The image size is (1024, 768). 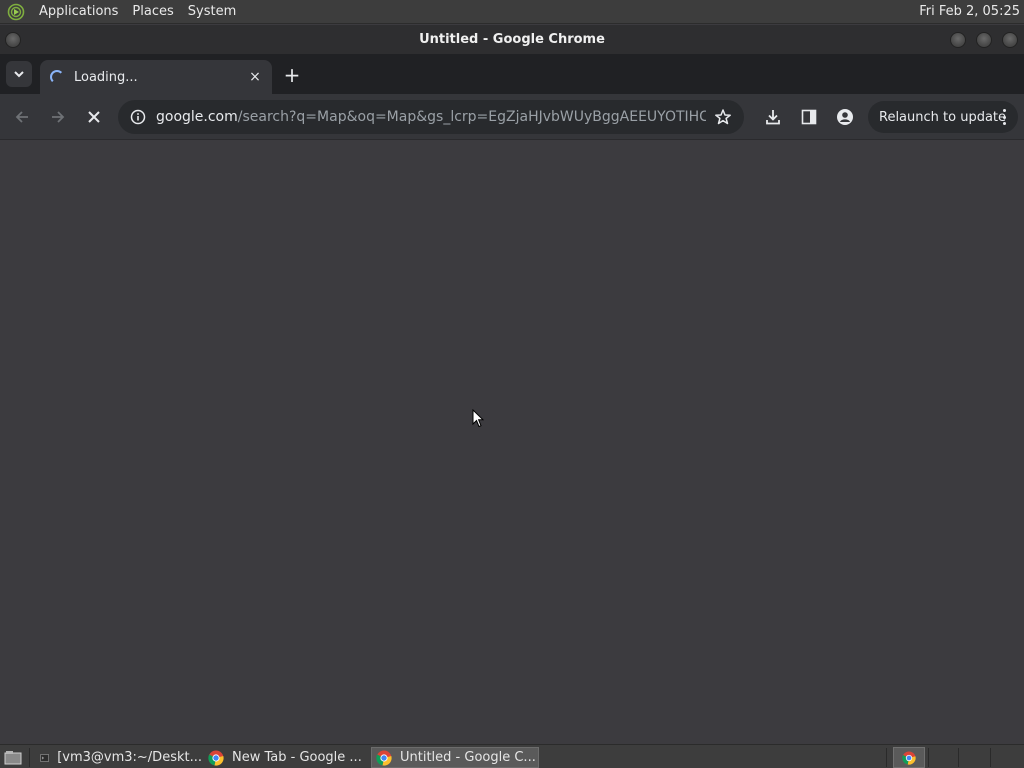 I want to click on back-arrow-icon, so click(x=21, y=117).